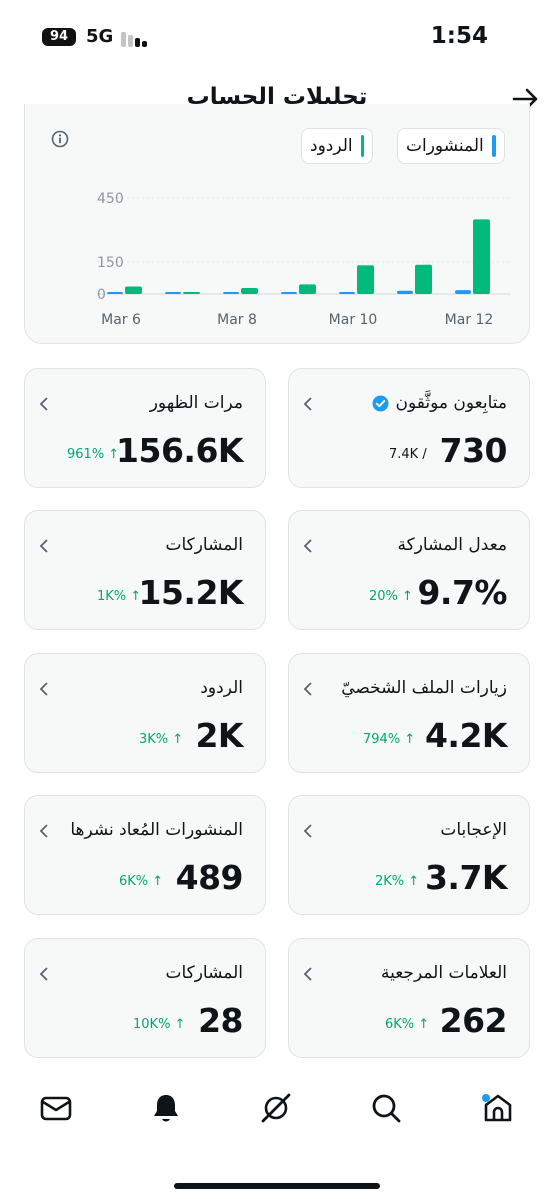 This screenshot has width=554, height=1199. Describe the element at coordinates (145, 713) in the screenshot. I see `stat-card-replies: الردود 2K 3K% ↑` at that location.